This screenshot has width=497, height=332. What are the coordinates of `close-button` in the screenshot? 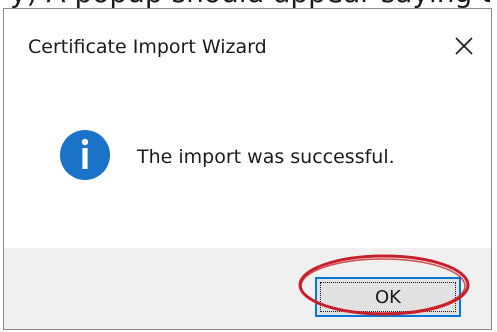 It's located at (465, 47).